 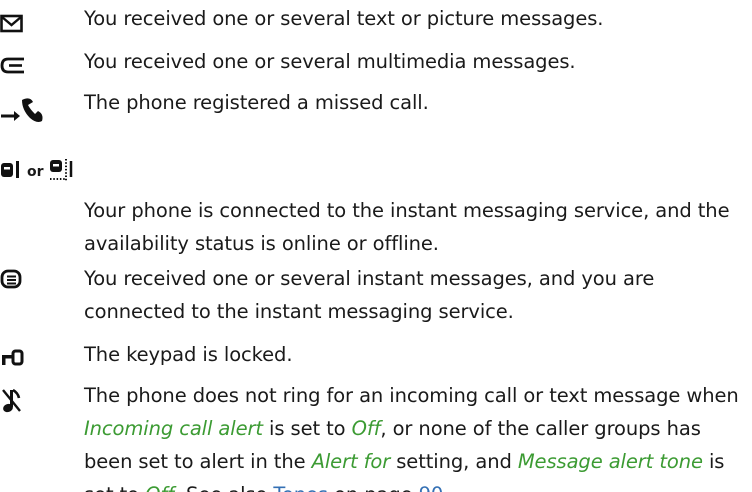 I want to click on or-label: or, so click(x=35, y=172).